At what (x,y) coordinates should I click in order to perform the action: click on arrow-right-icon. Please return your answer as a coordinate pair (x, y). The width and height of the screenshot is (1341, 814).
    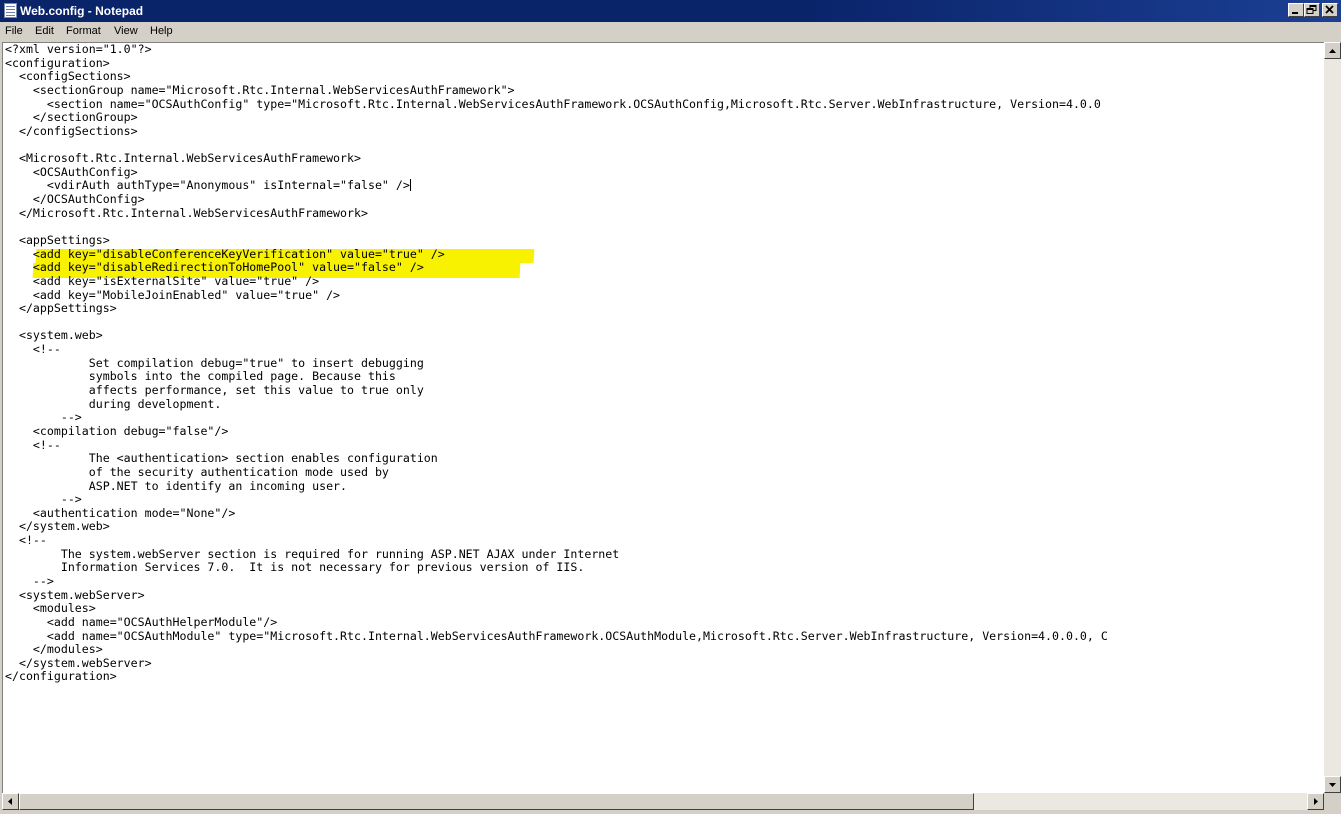
    Looking at the image, I should click on (1316, 801).